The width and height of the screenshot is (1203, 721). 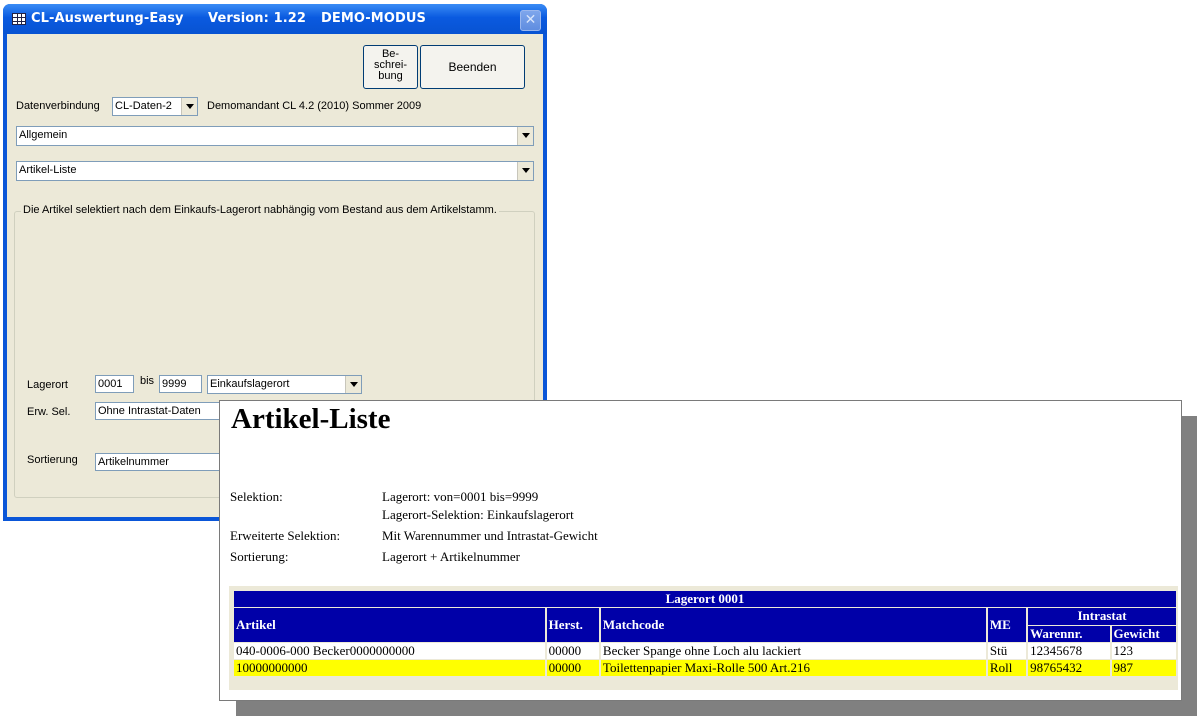 I want to click on selektion-line-1: Lagerort: von=0001 bis=9999, so click(x=460, y=496).